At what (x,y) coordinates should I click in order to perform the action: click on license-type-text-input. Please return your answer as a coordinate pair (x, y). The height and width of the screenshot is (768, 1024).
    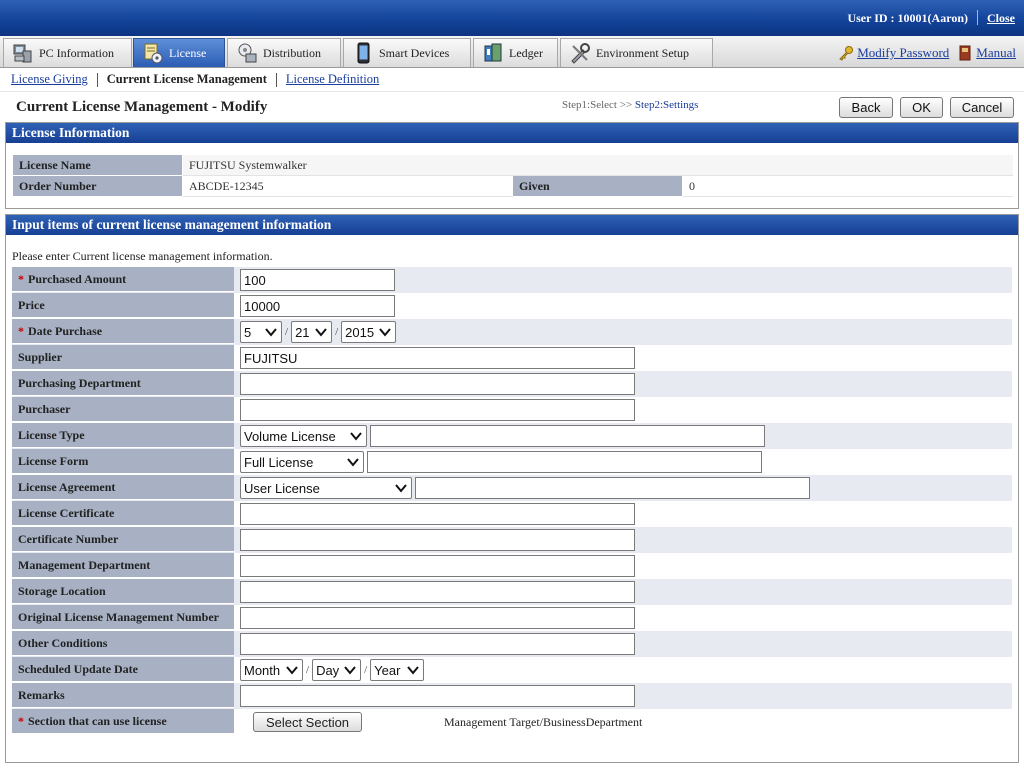
    Looking at the image, I should click on (567, 436).